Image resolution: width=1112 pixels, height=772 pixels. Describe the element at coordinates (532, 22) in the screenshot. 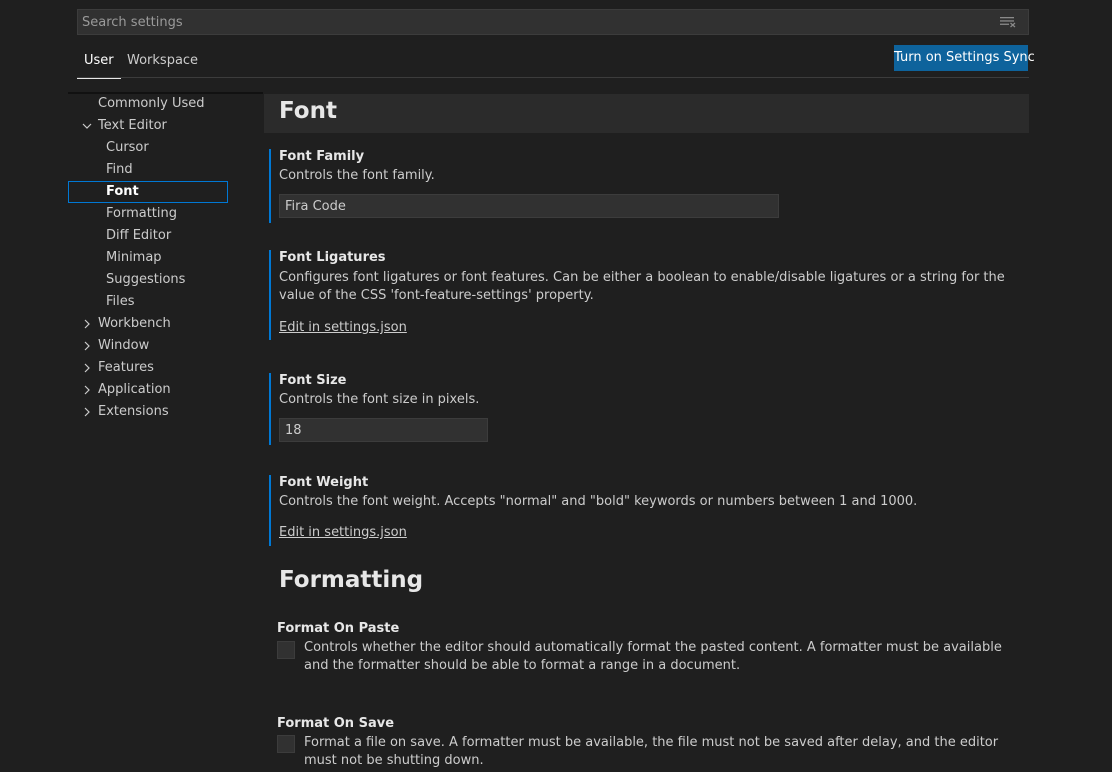

I see `search-input` at that location.